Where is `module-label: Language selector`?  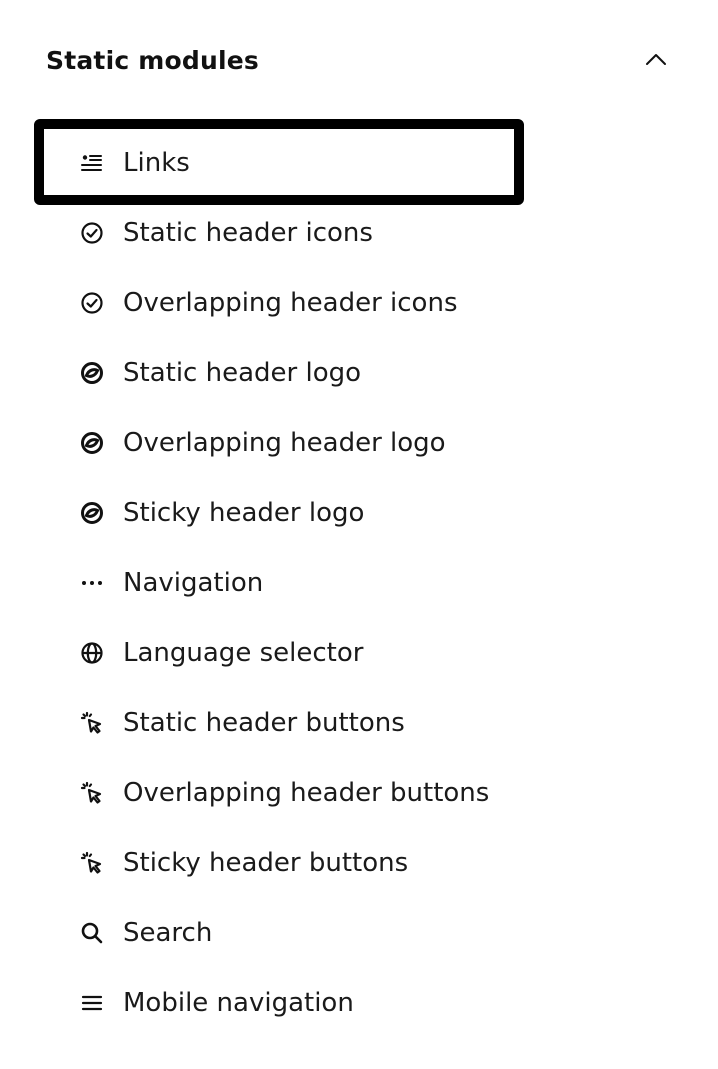 module-label: Language selector is located at coordinates (243, 653).